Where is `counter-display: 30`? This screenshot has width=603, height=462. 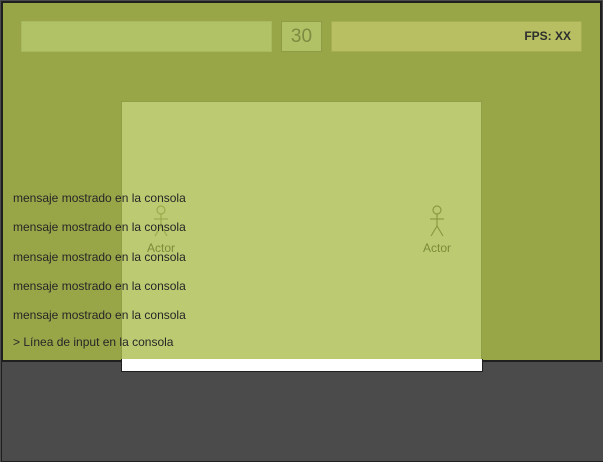
counter-display: 30 is located at coordinates (301, 36).